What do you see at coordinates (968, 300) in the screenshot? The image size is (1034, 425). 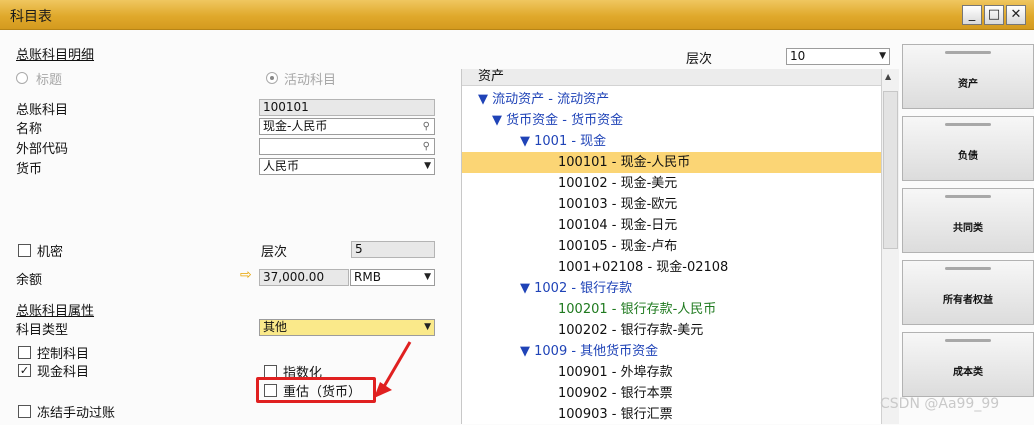 I see `drawer-tab-label: 所有者权益` at bounding box center [968, 300].